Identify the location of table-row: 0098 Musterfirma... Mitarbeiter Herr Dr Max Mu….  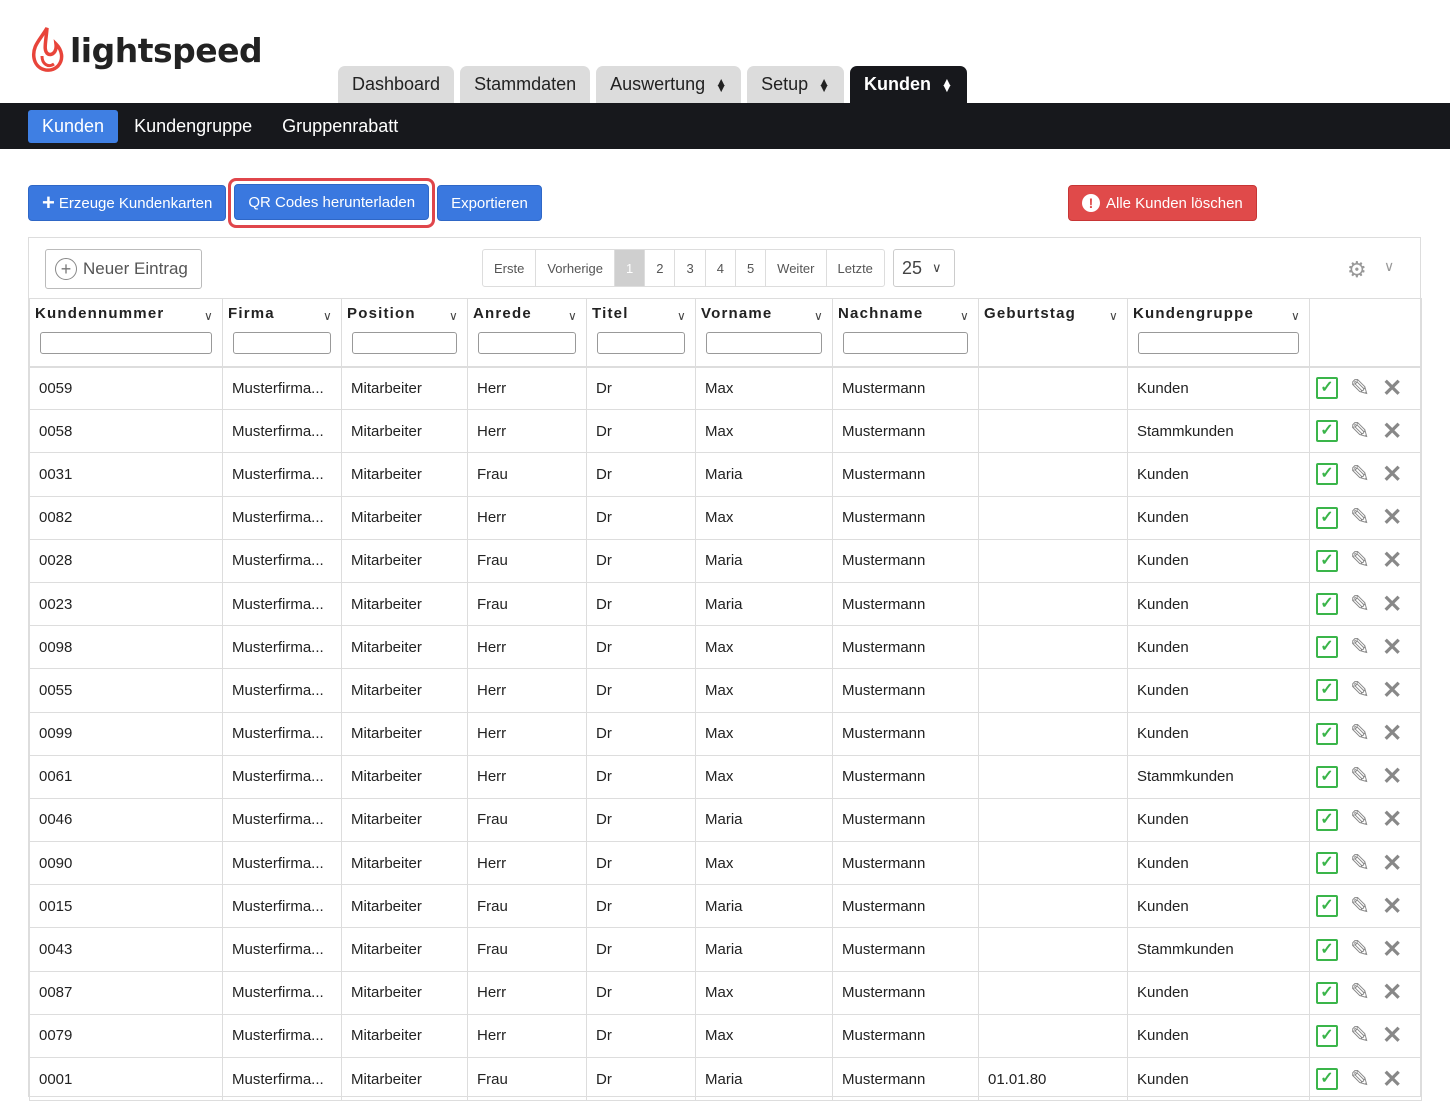
(725, 647).